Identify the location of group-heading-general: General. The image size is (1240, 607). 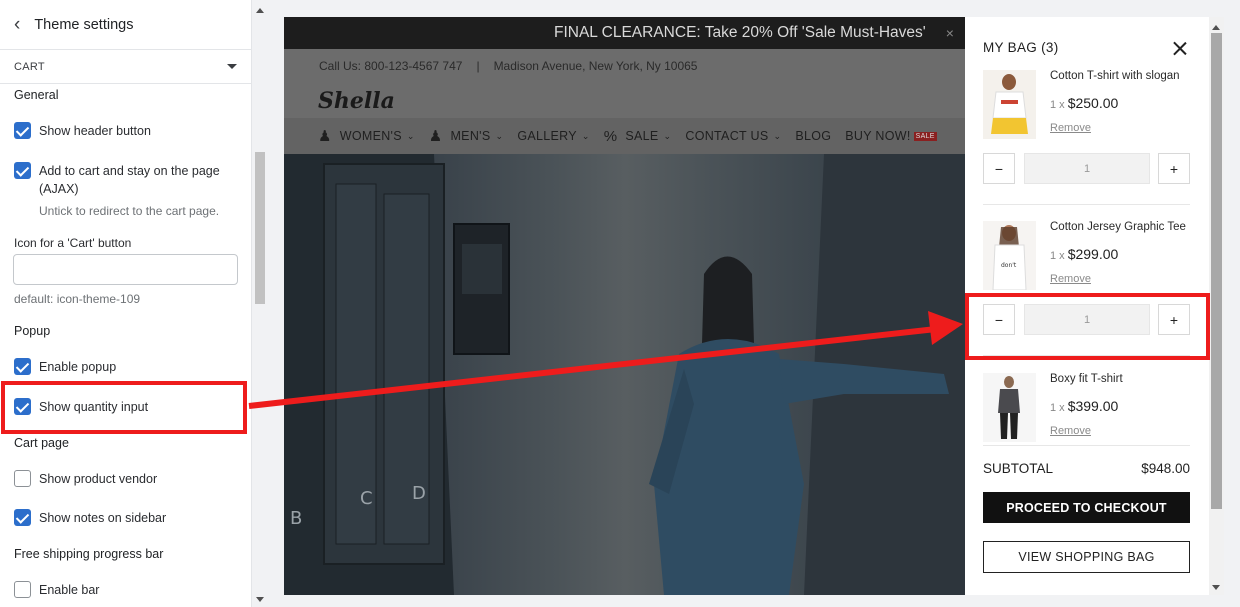
(36, 95).